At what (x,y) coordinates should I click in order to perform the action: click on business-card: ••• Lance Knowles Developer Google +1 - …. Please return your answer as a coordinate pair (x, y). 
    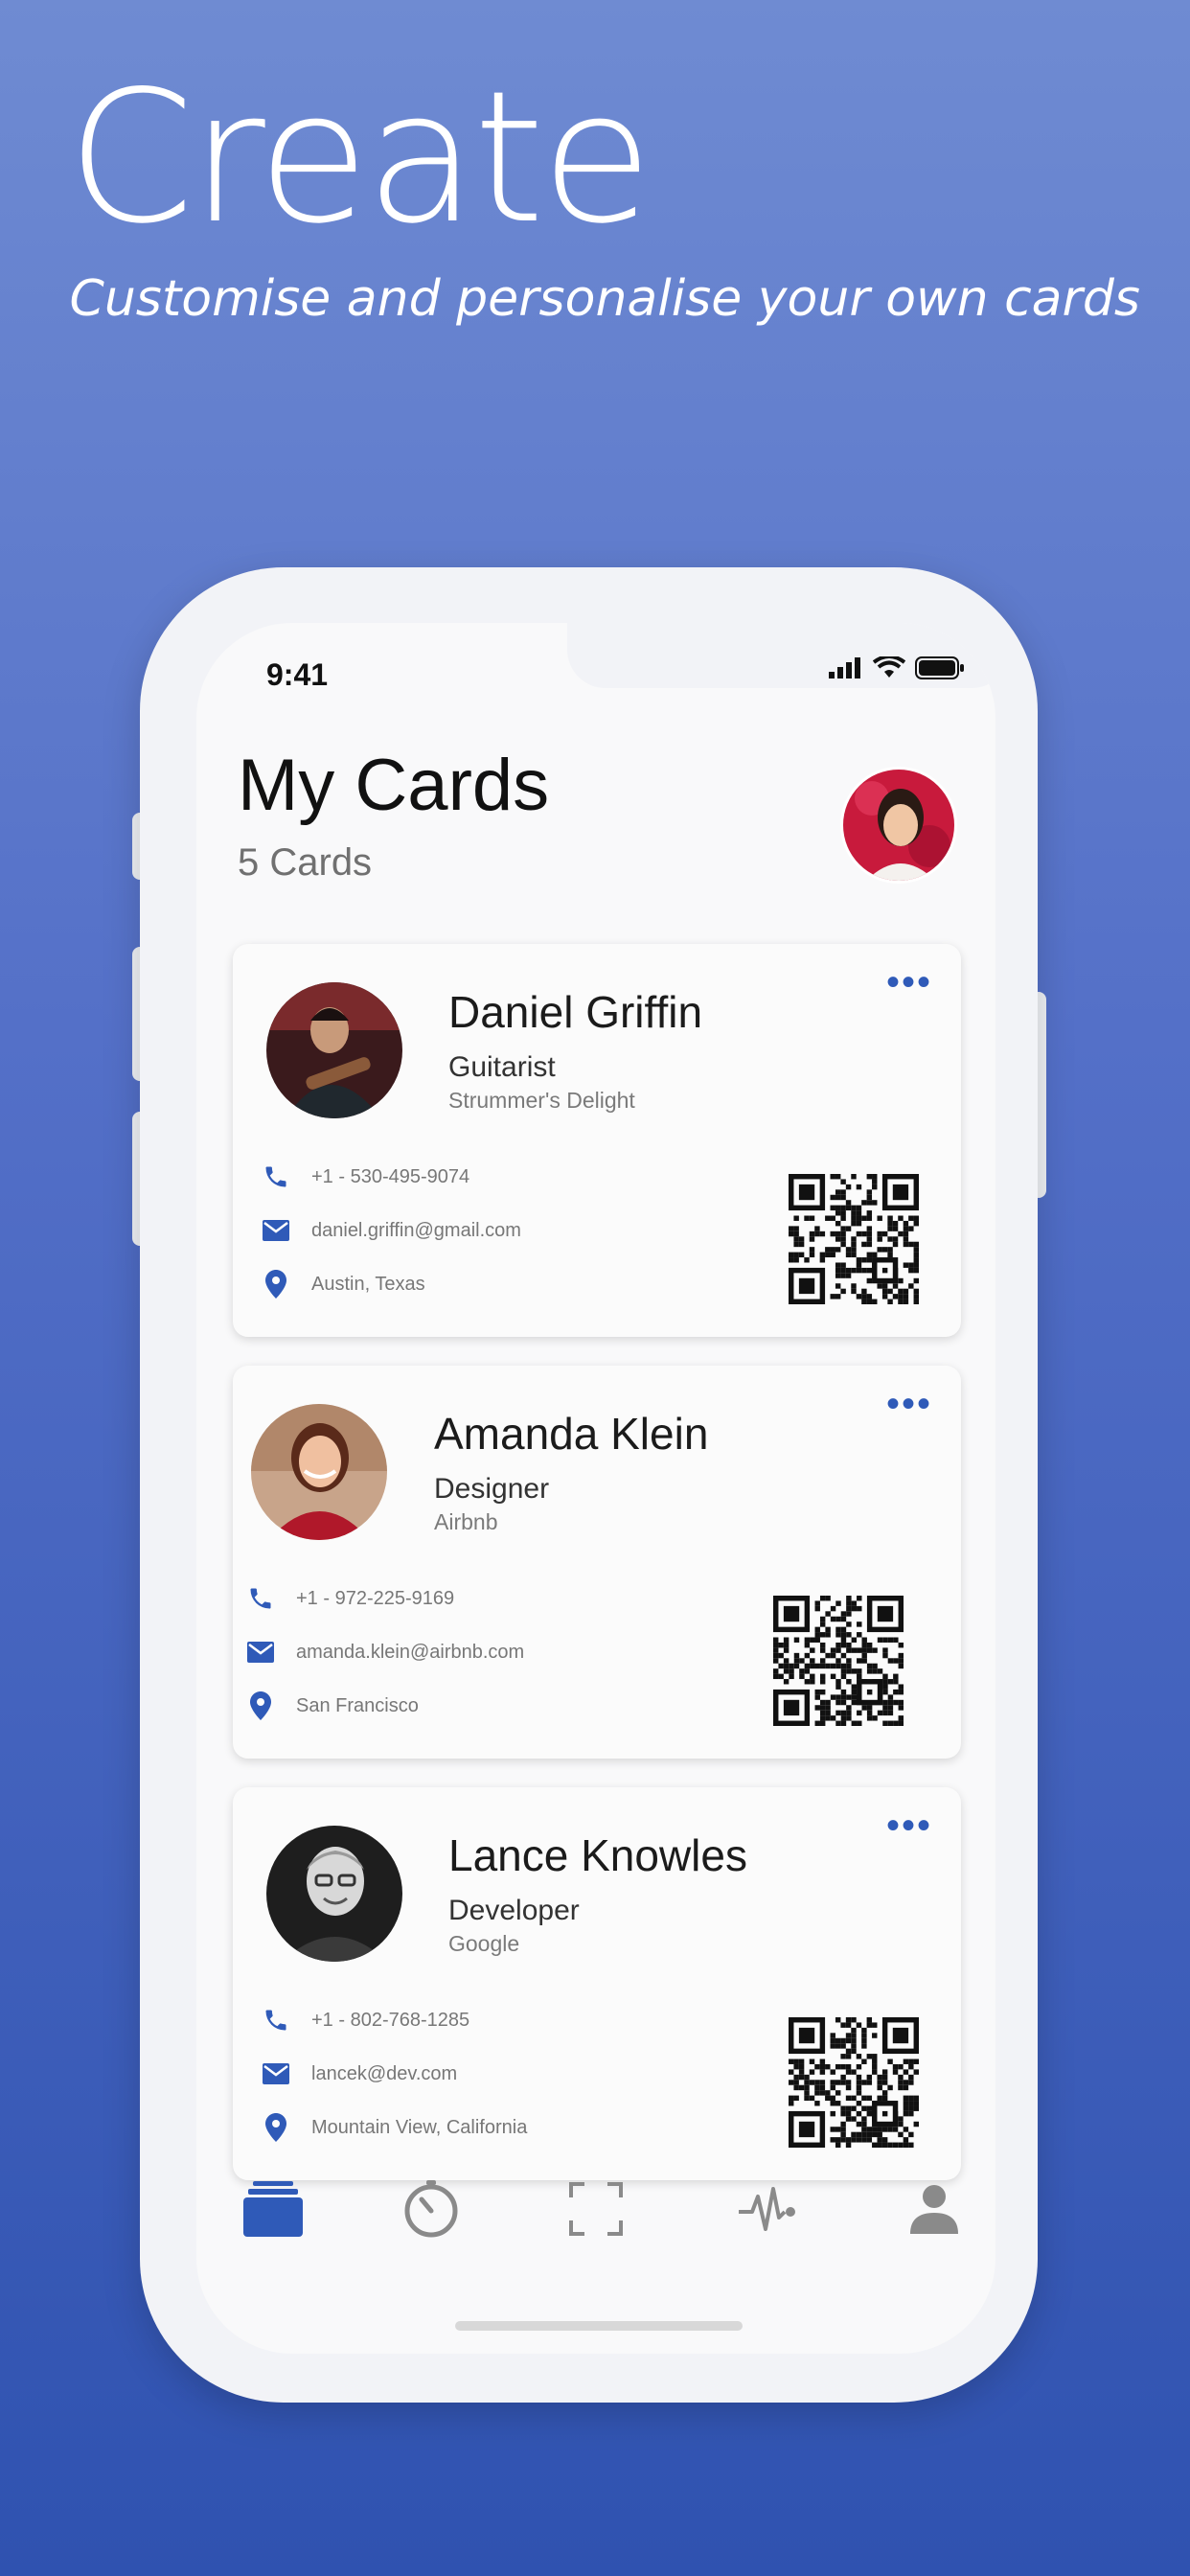
    Looking at the image, I should click on (597, 1983).